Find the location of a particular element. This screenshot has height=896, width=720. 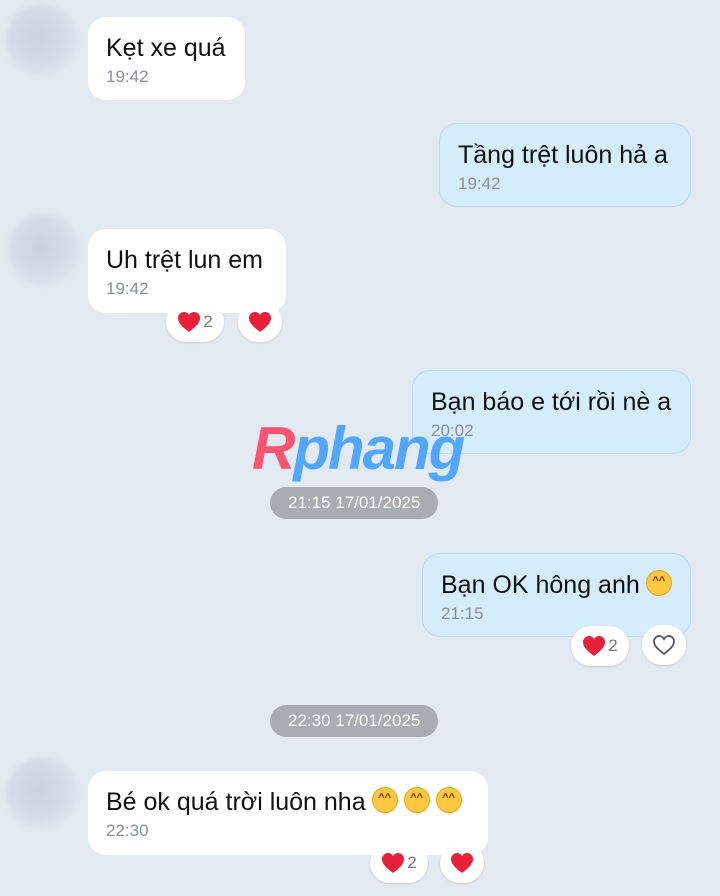

date-separator: 22:30 17/01/2025 is located at coordinates (354, 721).